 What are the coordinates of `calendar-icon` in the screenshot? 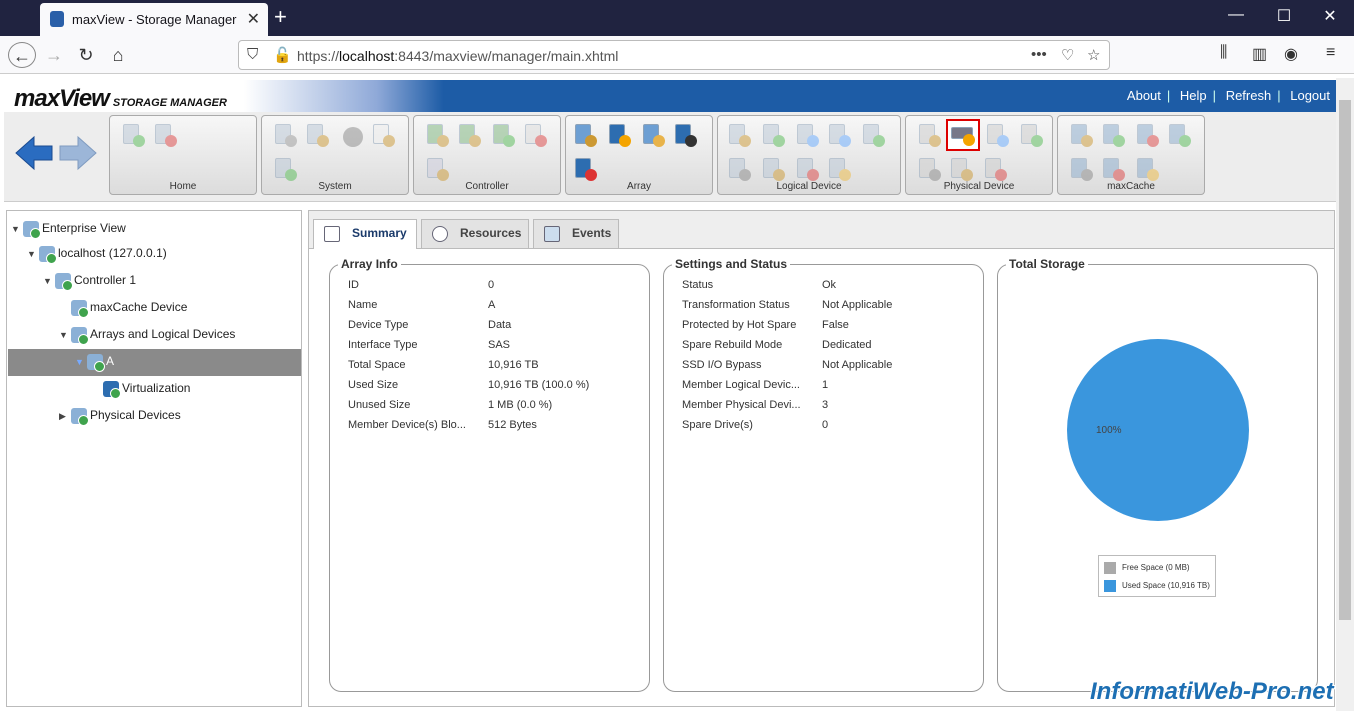 It's located at (552, 234).